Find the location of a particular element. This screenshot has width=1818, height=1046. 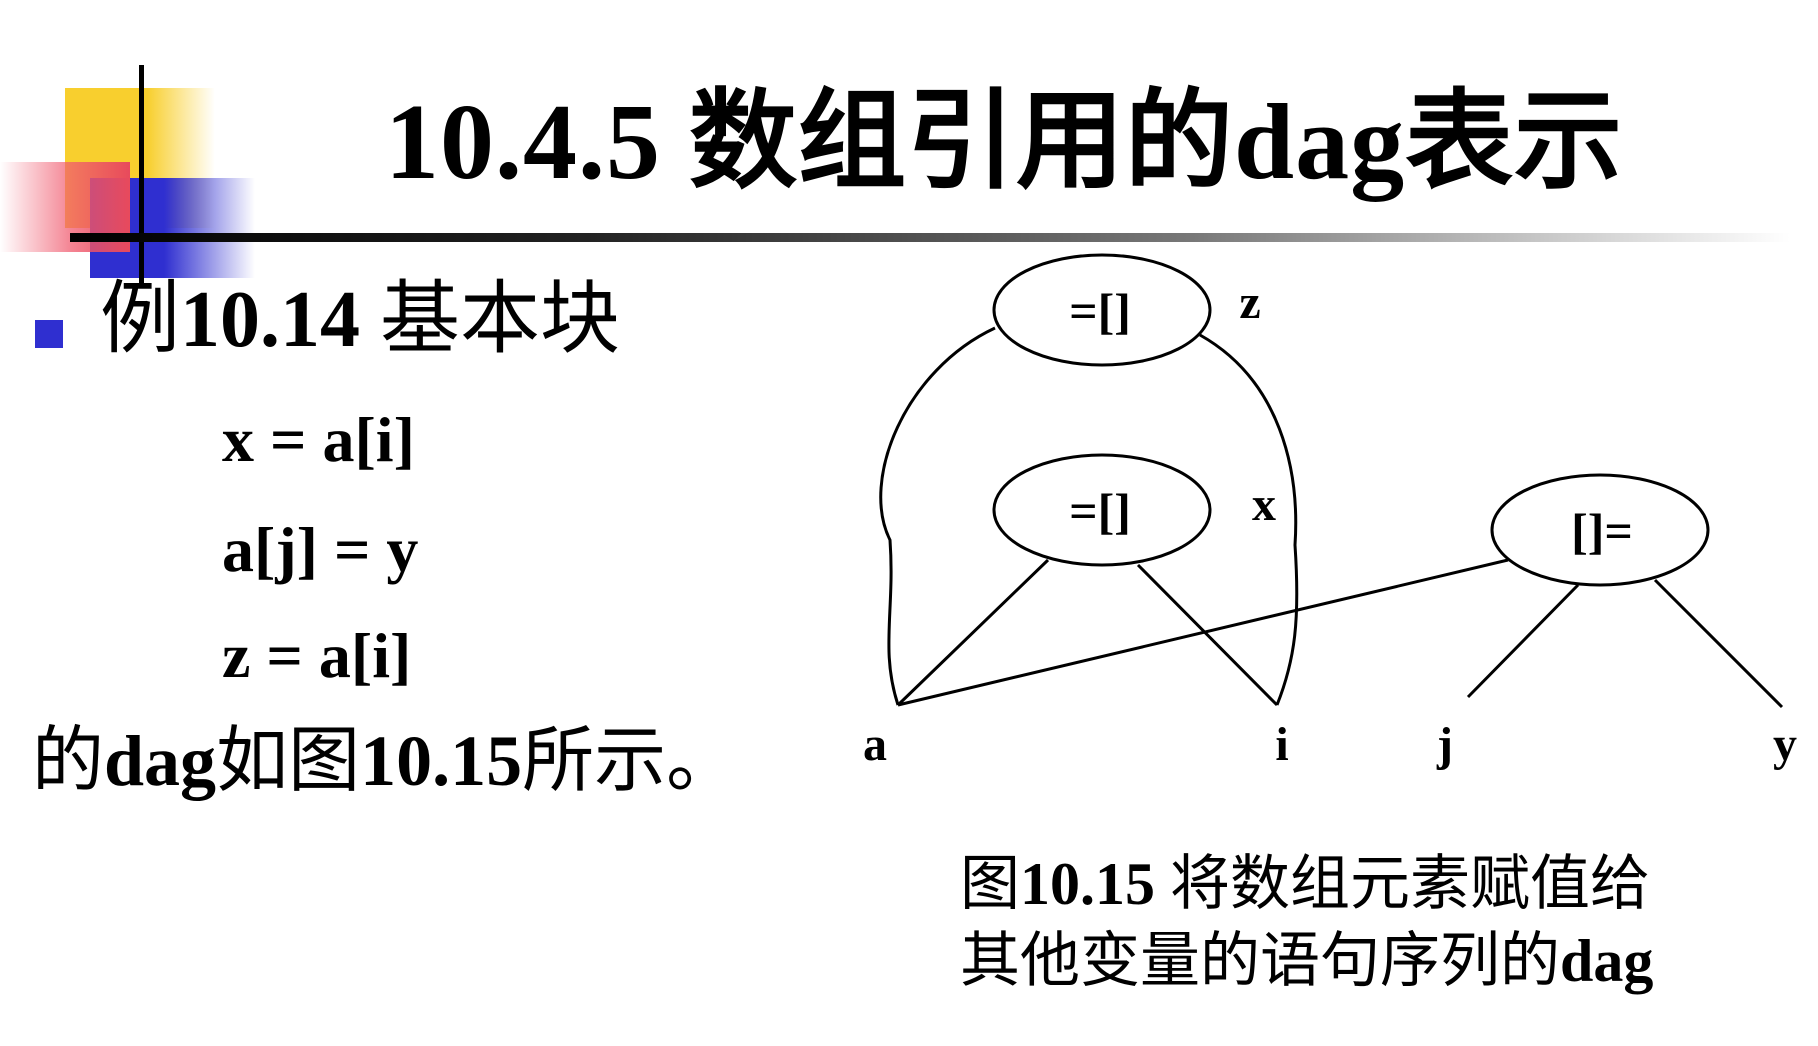

node-top-label: =[] is located at coordinates (1100, 311).